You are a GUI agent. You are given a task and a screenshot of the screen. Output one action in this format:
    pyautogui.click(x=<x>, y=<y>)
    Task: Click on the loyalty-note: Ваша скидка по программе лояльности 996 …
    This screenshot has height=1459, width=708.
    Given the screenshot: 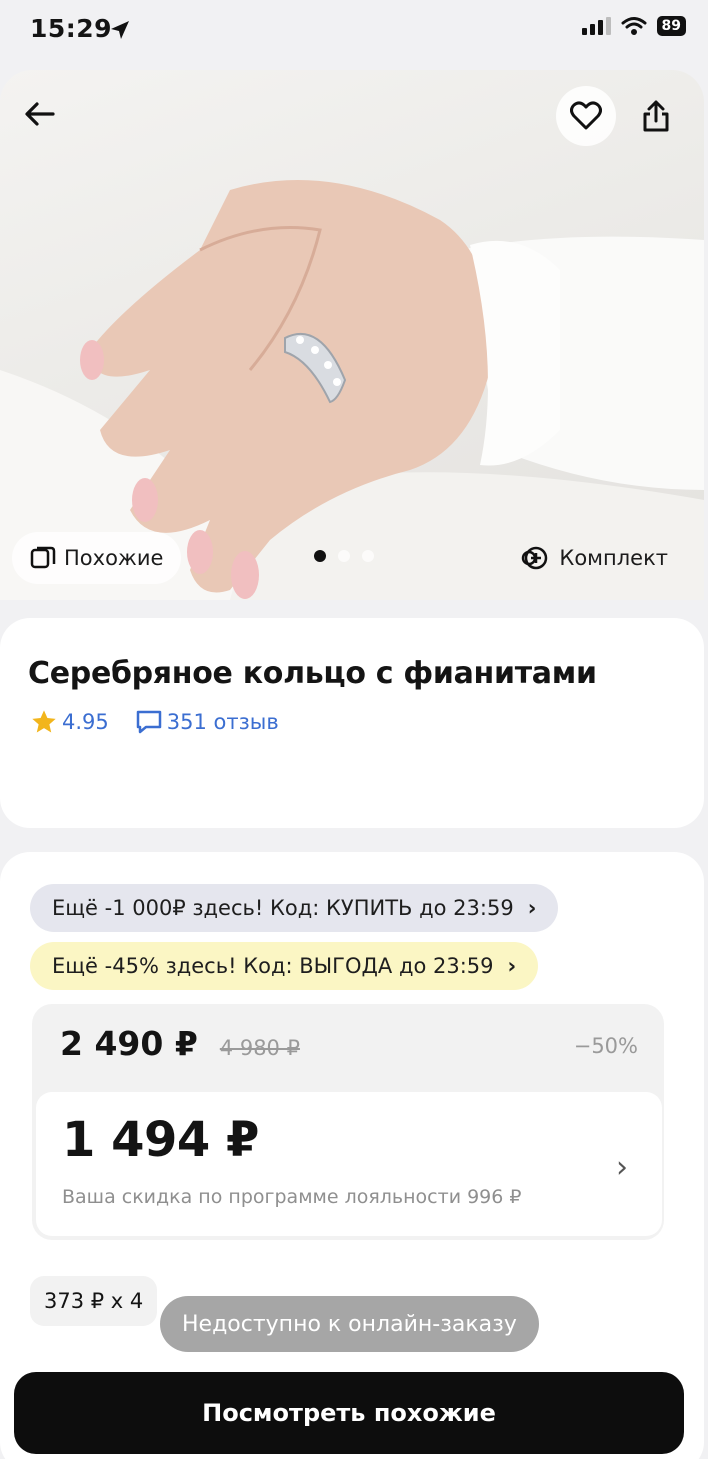 What is the action you would take?
    pyautogui.click(x=292, y=1197)
    